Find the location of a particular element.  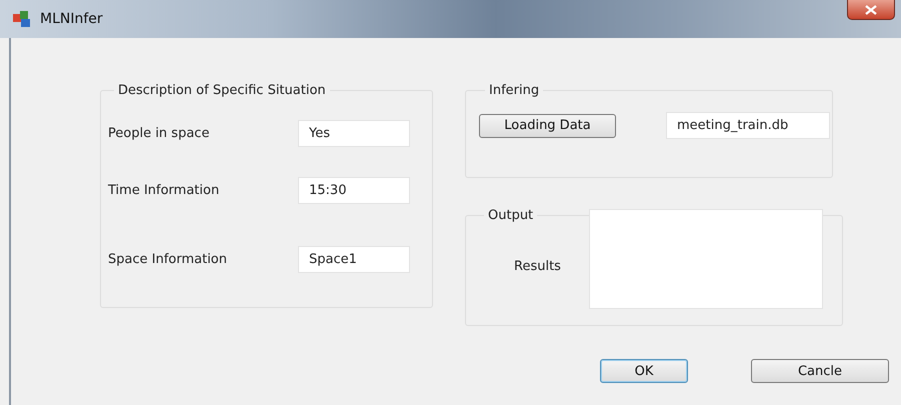

group-title: Description of Specific Situation is located at coordinates (222, 90).